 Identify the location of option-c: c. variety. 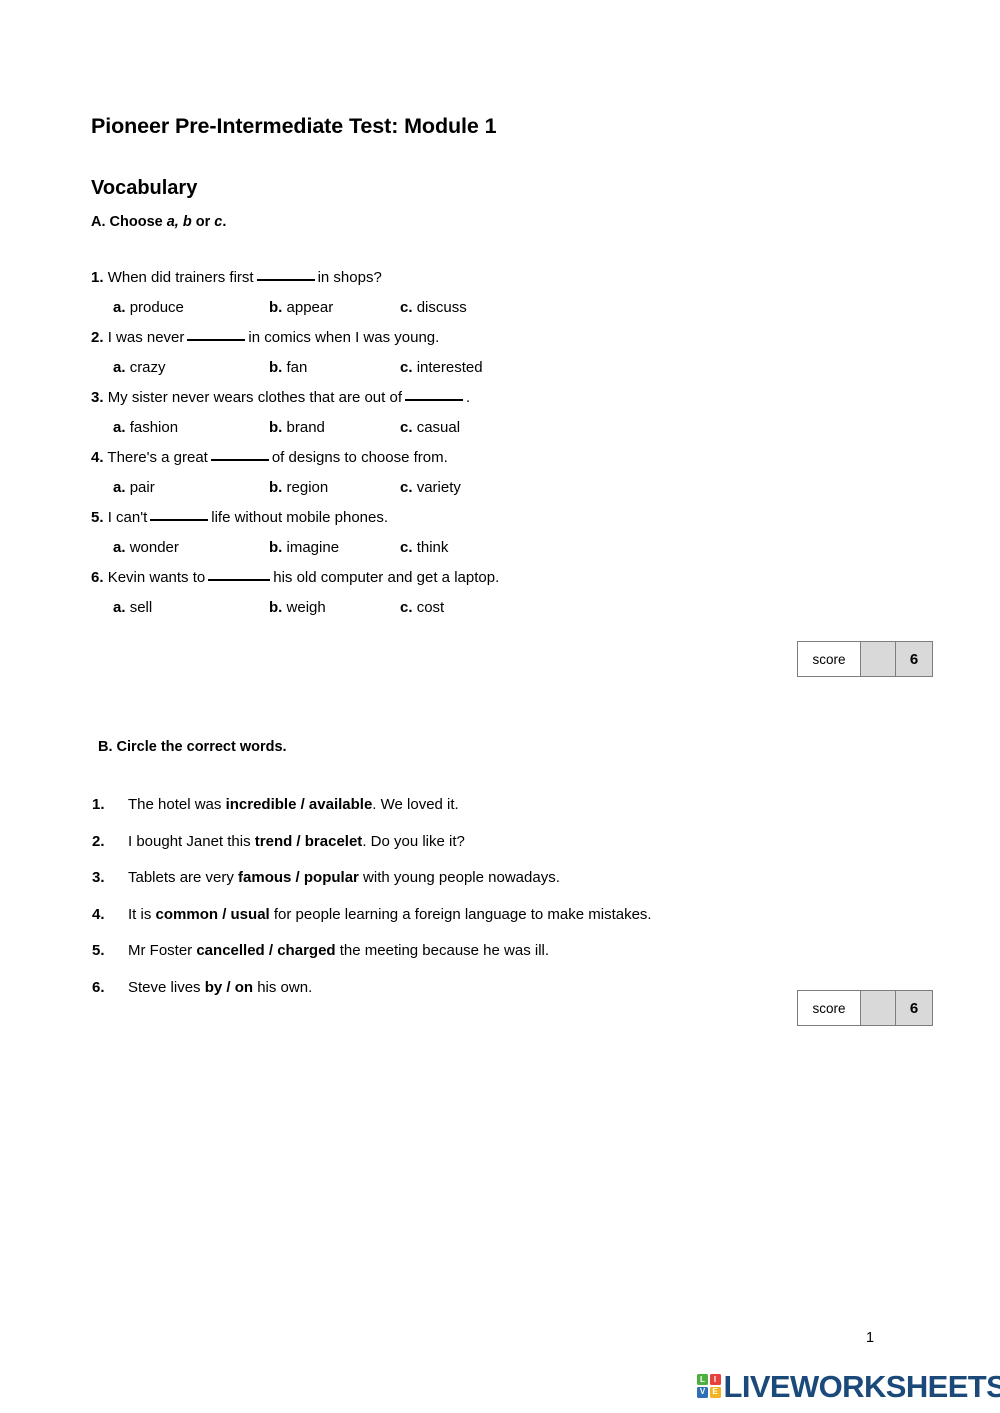
(430, 488).